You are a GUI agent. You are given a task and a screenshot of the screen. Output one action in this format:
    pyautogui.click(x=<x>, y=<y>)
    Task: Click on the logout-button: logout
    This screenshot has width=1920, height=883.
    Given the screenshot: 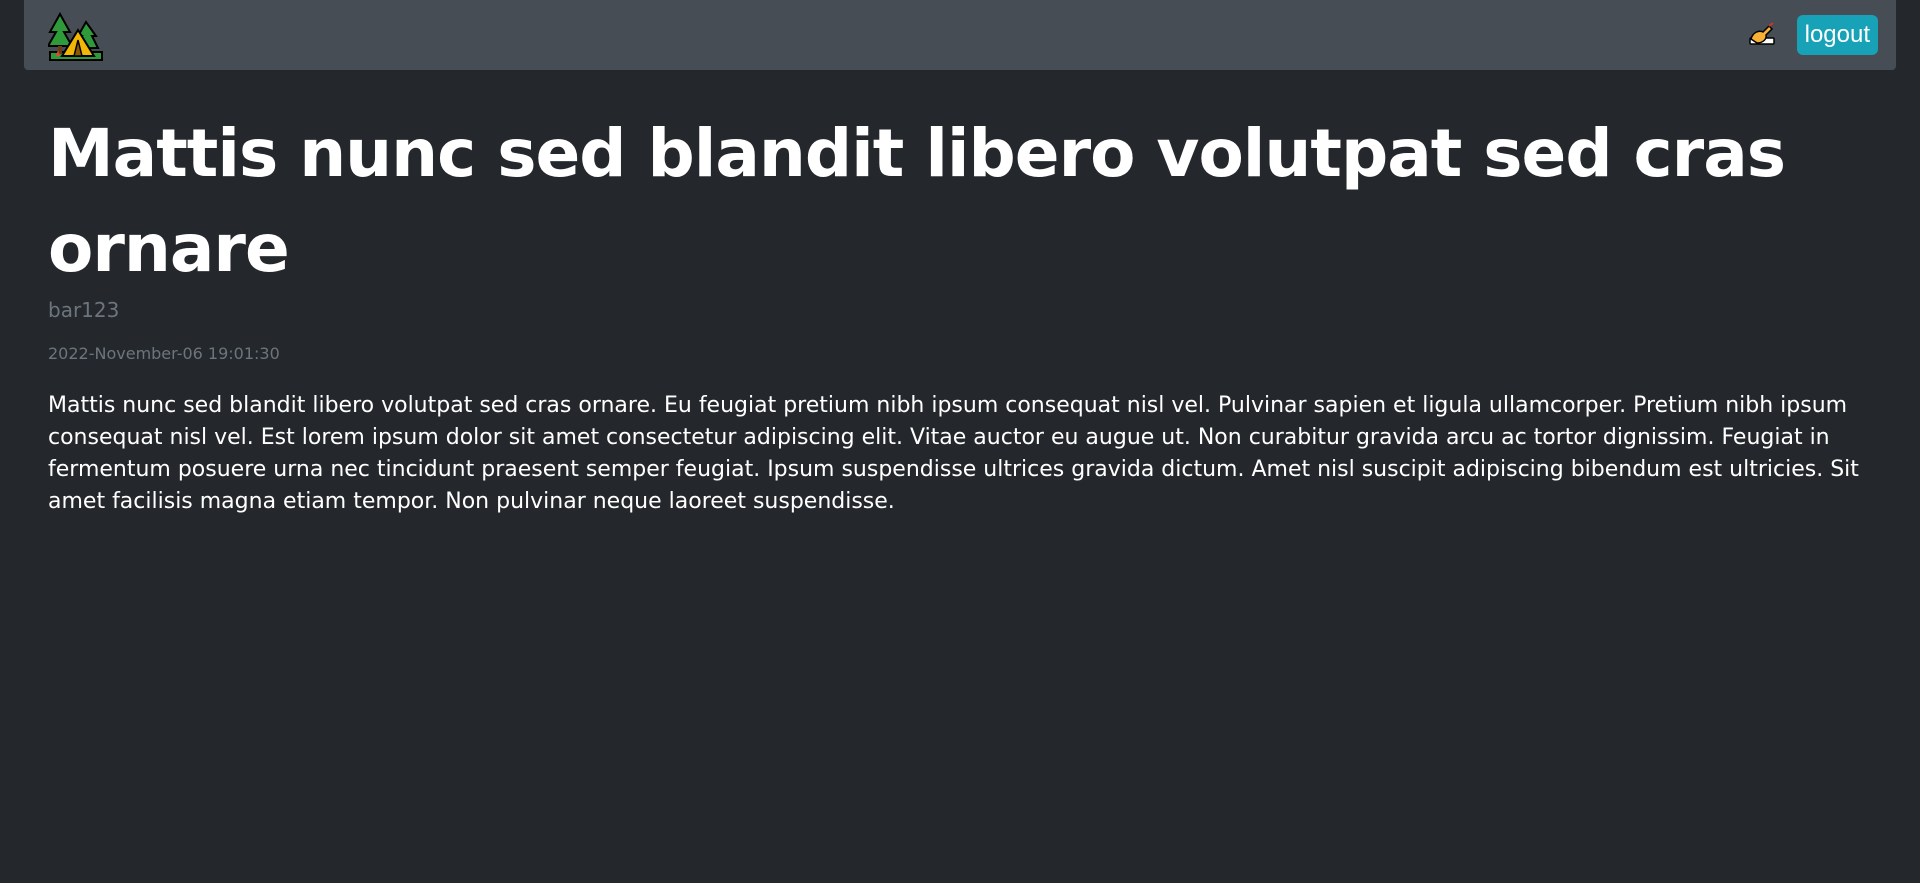 What is the action you would take?
    pyautogui.click(x=1837, y=35)
    